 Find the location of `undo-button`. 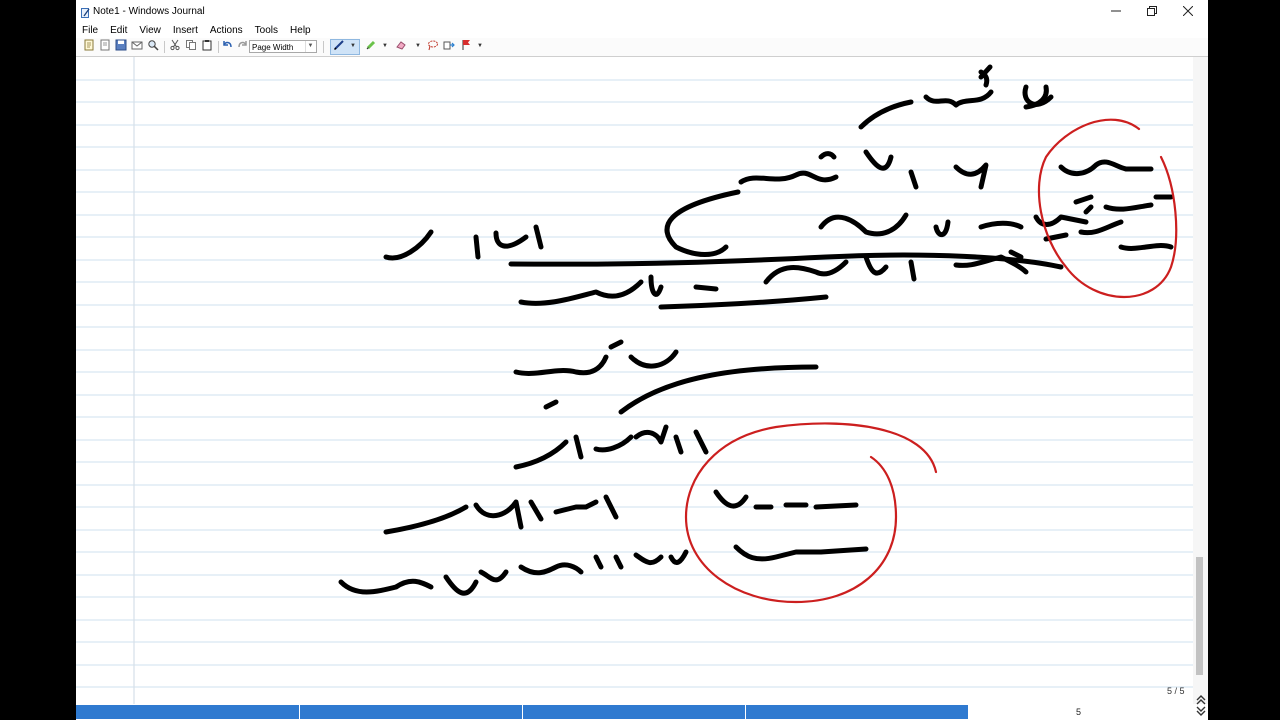

undo-button is located at coordinates (227, 47).